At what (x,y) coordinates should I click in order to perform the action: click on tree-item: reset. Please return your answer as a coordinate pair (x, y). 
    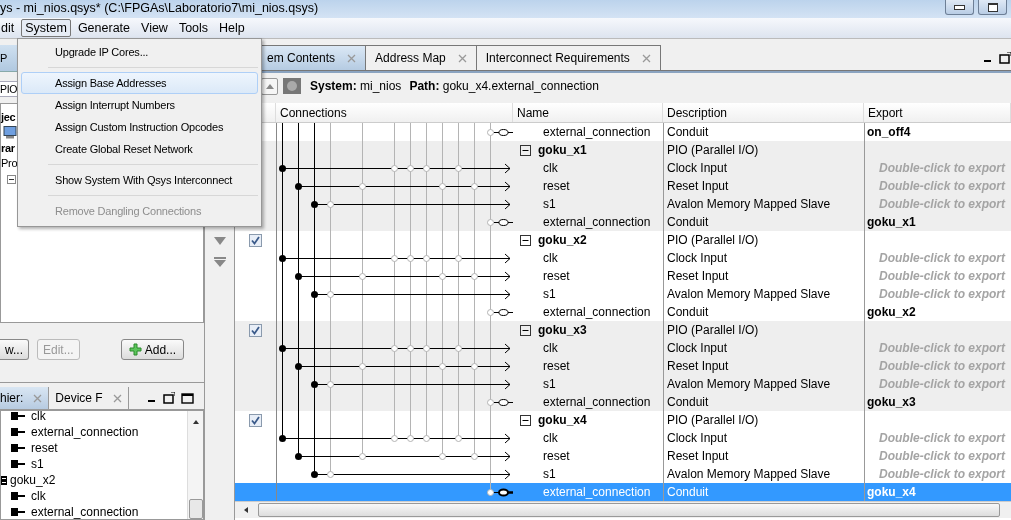
    Looking at the image, I should click on (44, 448).